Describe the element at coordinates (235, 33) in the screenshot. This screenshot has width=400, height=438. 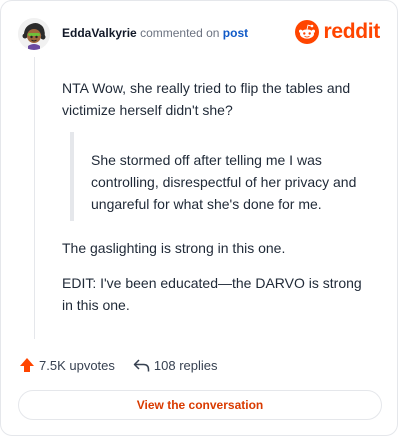
I see `post-link: post` at that location.